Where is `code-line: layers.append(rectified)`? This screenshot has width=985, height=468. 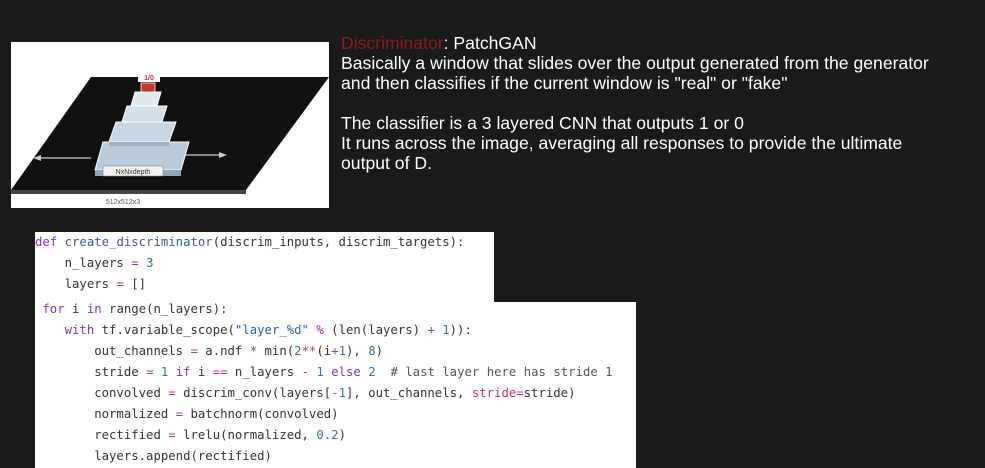 code-line: layers.append(rectified) is located at coordinates (153, 456).